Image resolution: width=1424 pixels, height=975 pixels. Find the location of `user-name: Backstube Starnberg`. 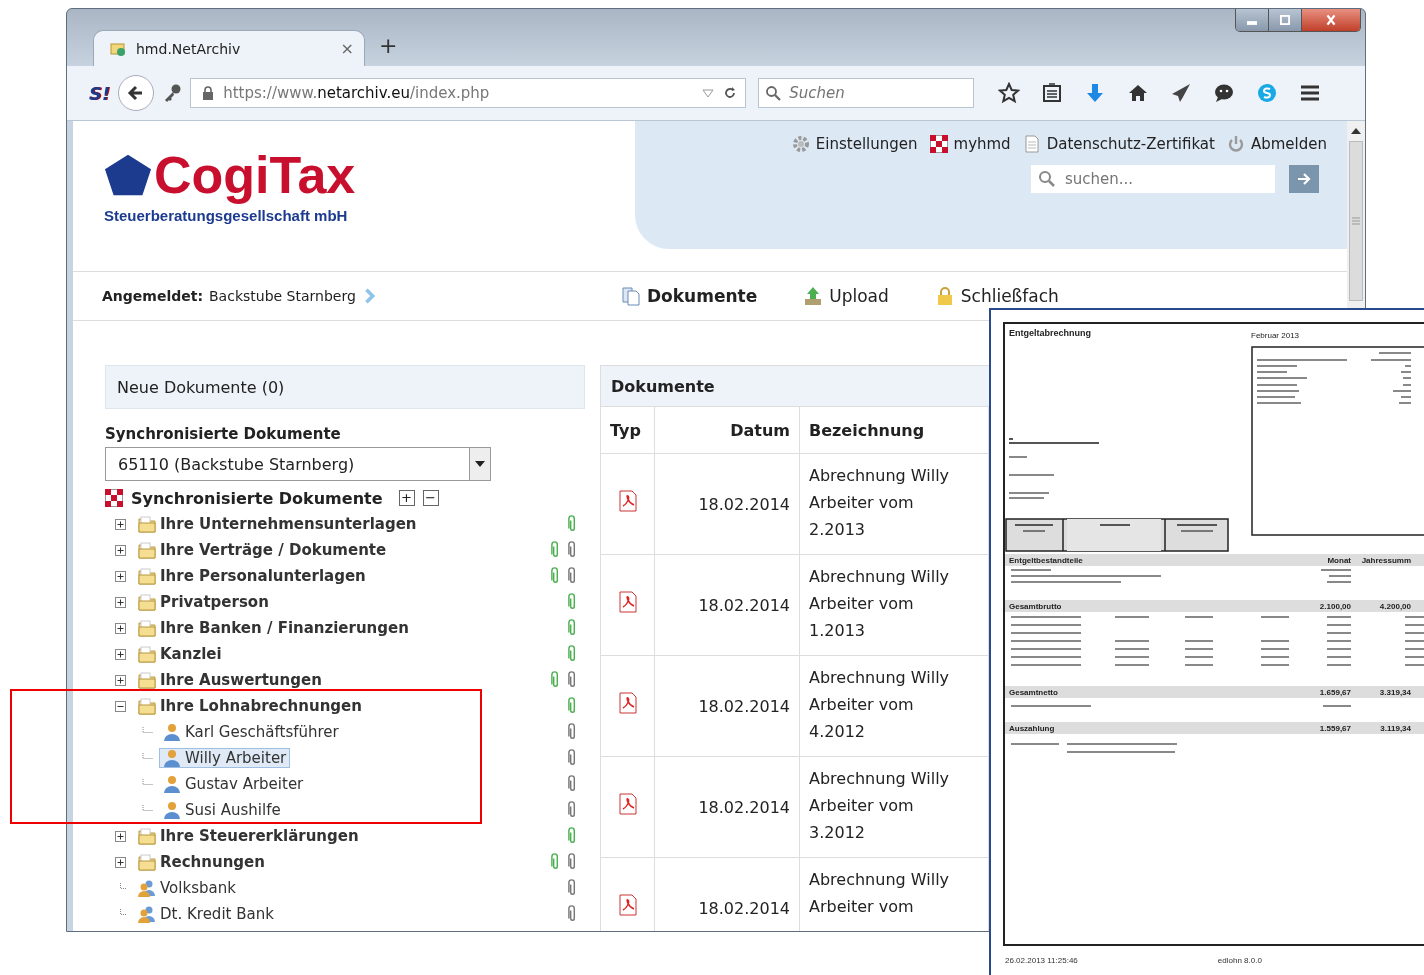

user-name: Backstube Starnberg is located at coordinates (282, 296).